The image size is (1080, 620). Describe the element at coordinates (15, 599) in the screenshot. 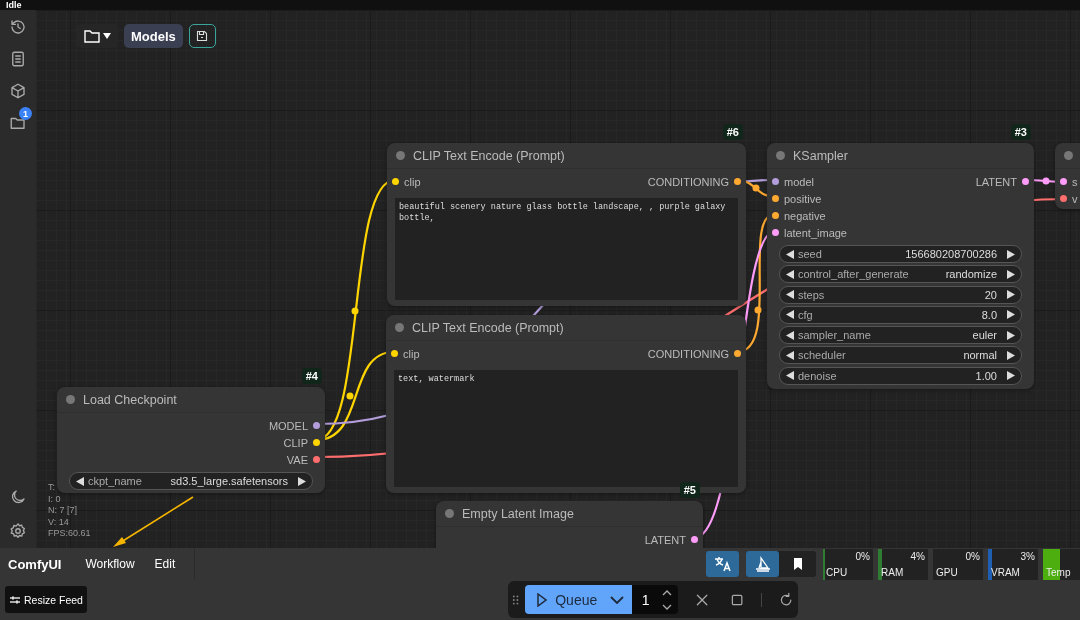

I see `sliders-icon` at that location.